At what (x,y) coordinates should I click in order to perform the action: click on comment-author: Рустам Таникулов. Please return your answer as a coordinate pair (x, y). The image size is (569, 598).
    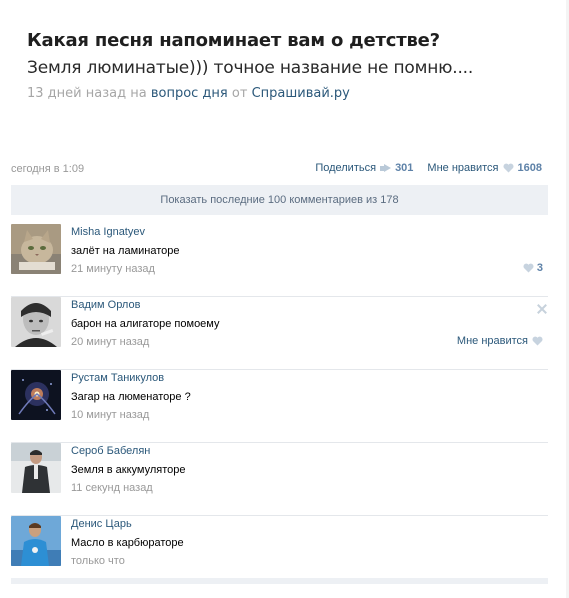
    Looking at the image, I should click on (117, 378).